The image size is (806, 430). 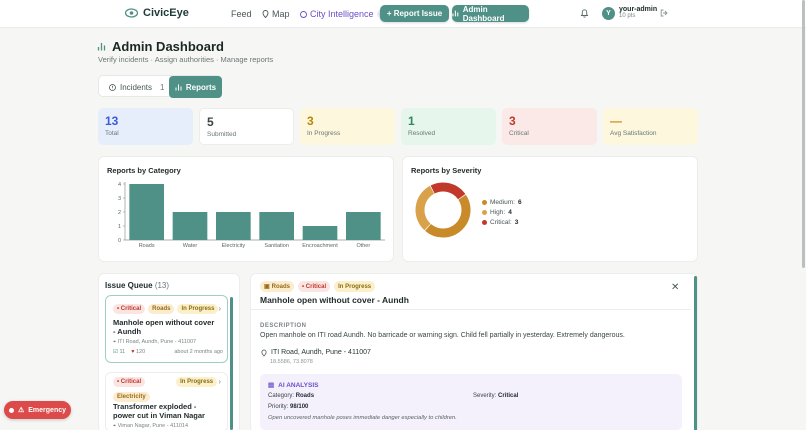 I want to click on stat-label: Resolved, so click(x=422, y=133).